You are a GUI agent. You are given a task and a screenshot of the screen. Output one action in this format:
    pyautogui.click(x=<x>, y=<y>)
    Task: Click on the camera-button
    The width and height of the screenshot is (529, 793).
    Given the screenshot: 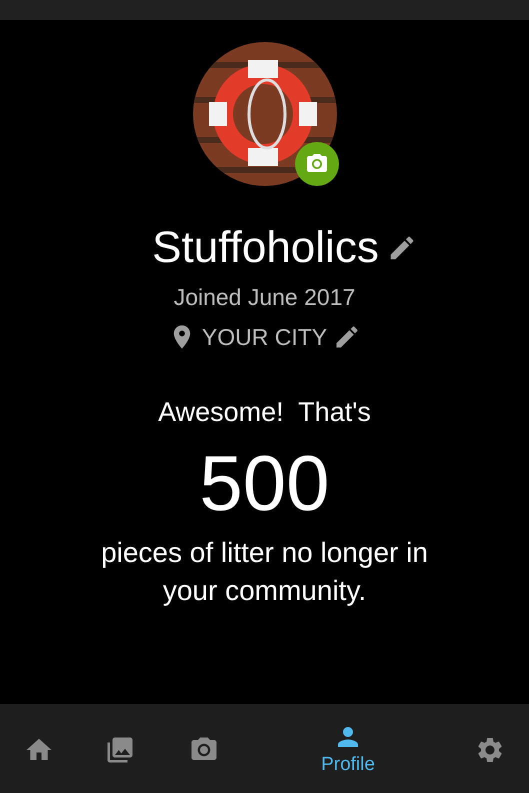 What is the action you would take?
    pyautogui.click(x=316, y=164)
    